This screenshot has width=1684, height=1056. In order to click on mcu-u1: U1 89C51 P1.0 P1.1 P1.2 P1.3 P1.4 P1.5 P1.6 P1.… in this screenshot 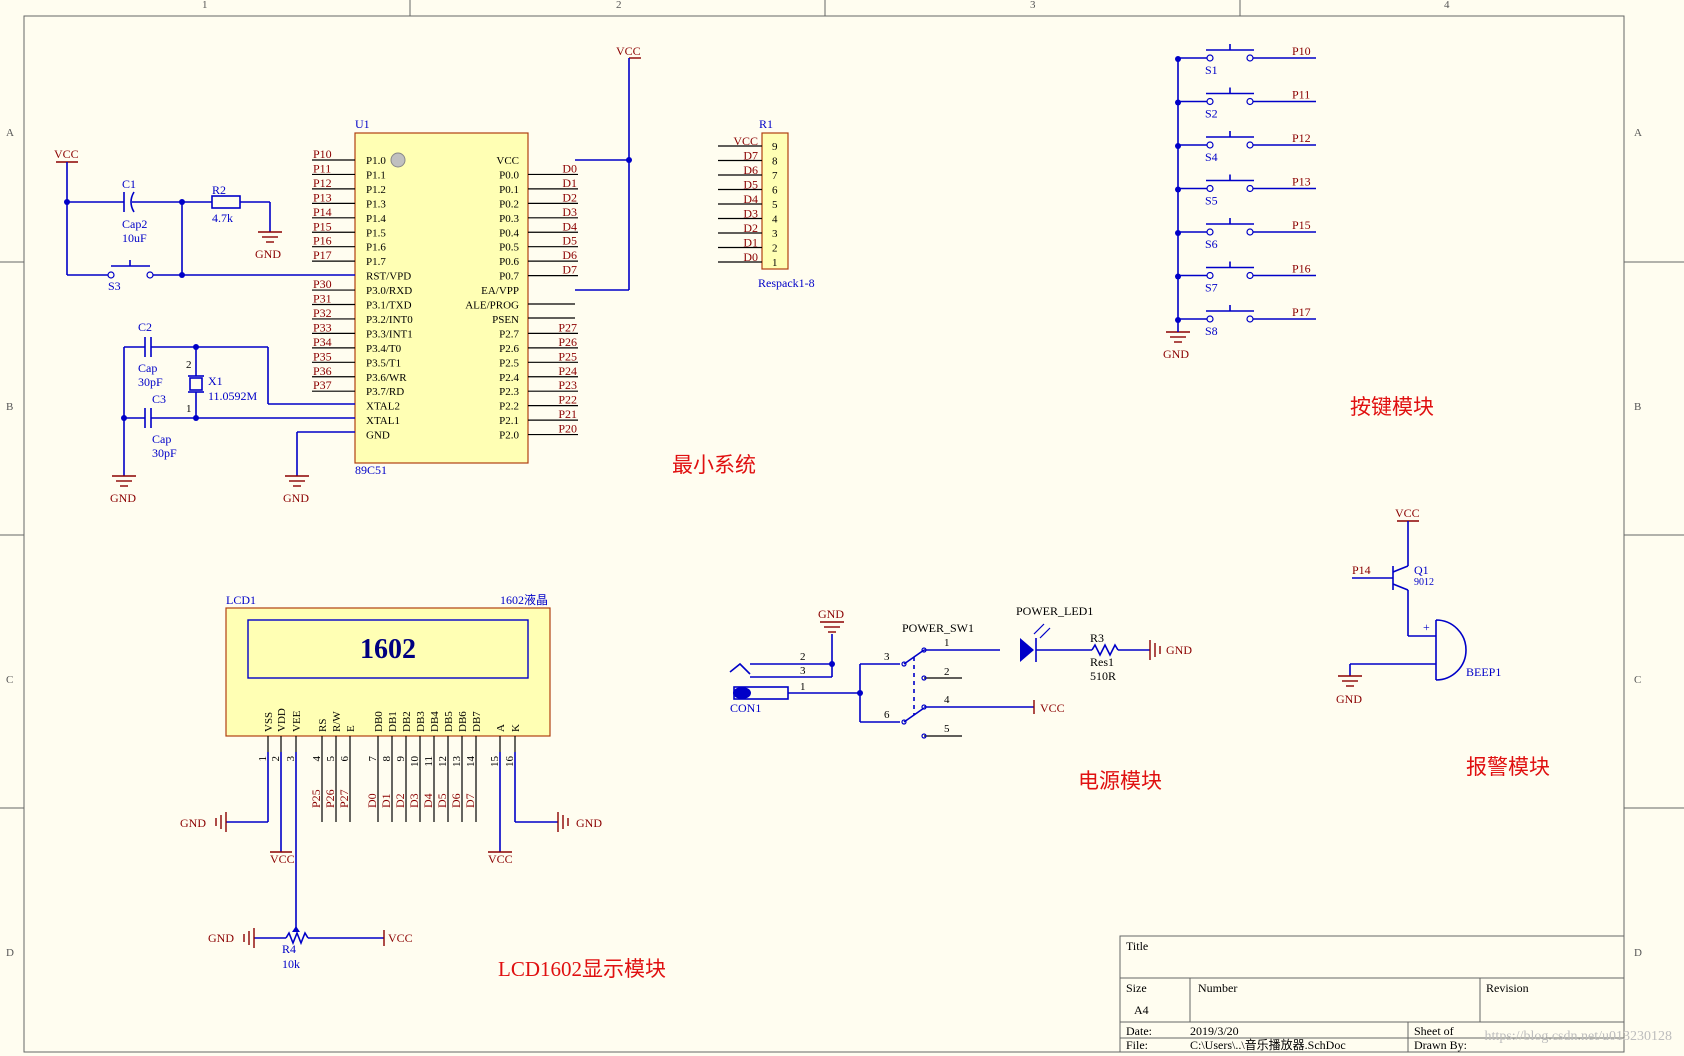, I will do `click(445, 297)`.